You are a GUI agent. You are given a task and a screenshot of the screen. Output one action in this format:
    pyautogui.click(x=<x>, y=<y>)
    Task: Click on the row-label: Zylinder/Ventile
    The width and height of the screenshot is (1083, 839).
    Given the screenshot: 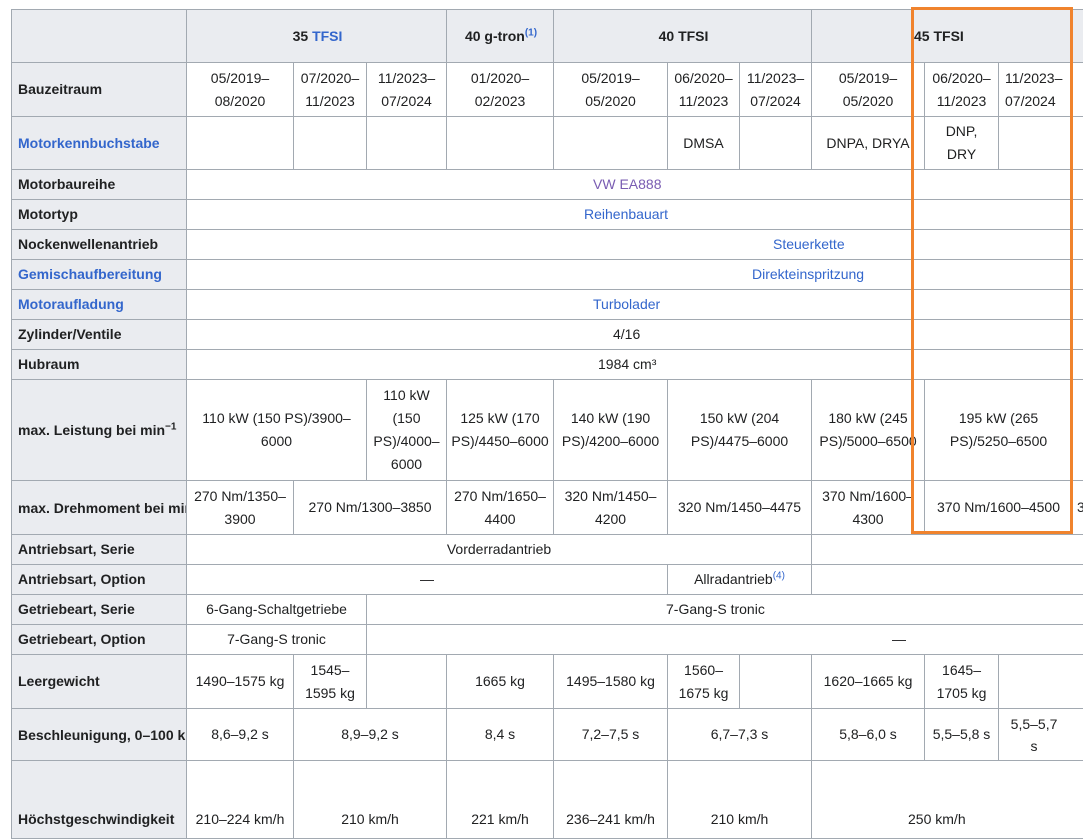 What is the action you would take?
    pyautogui.click(x=99, y=335)
    